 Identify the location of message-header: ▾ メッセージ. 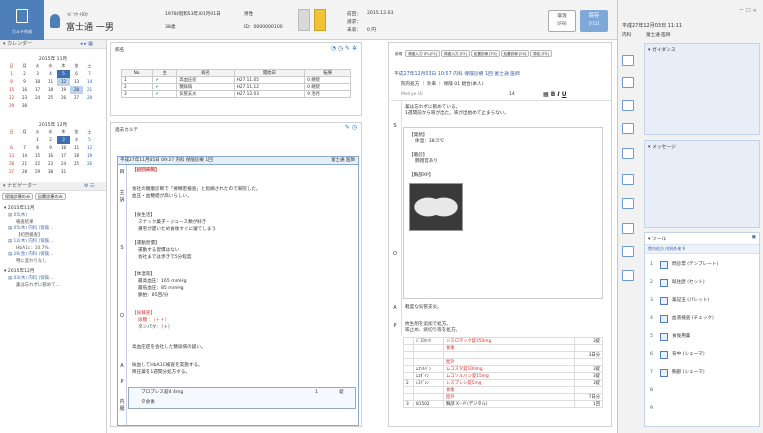
(702, 146).